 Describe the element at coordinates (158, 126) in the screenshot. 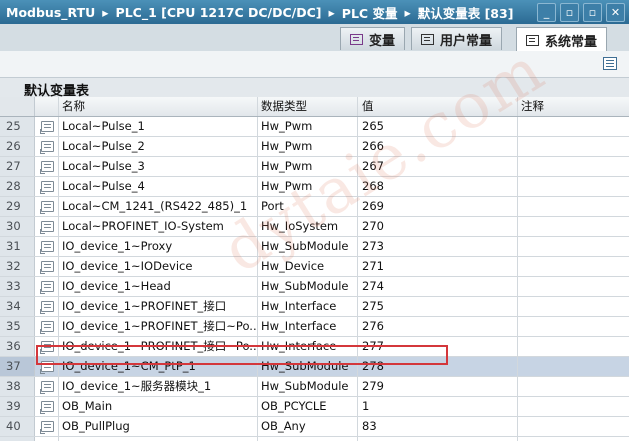

I see `constant-name: Local~Pulse_1` at that location.